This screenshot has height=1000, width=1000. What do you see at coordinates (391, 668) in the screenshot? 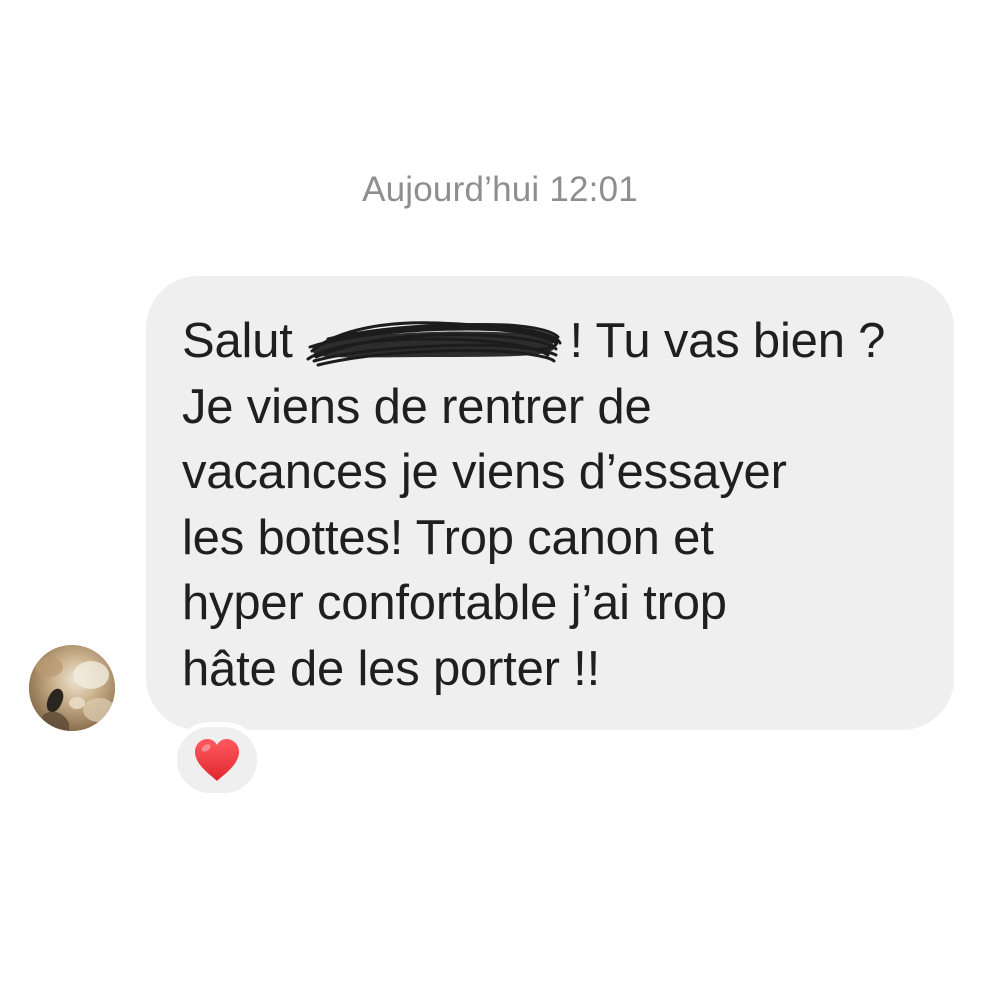
I see `message-line-6: hâte de les porter !!` at bounding box center [391, 668].